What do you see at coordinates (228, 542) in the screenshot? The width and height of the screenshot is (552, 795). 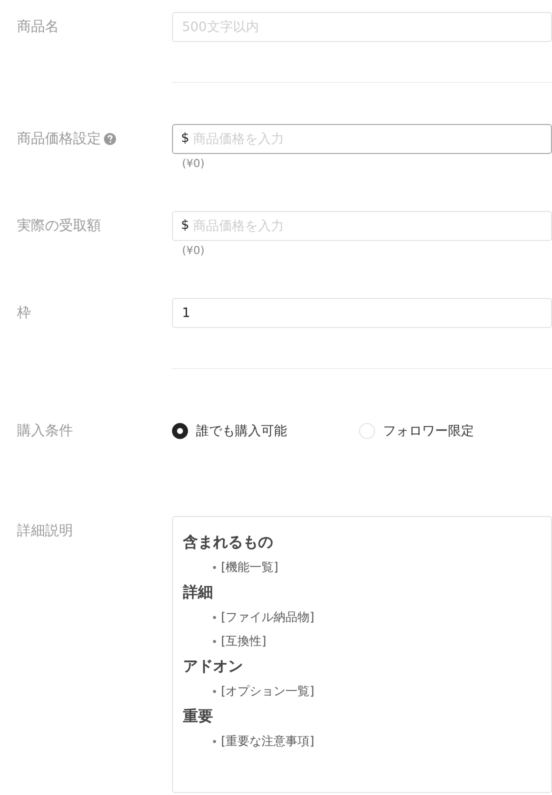 I see `section-heading: 含まれるもの` at bounding box center [228, 542].